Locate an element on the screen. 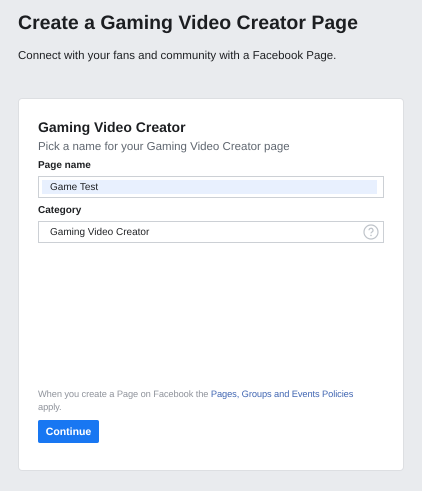  help-icon is located at coordinates (371, 232).